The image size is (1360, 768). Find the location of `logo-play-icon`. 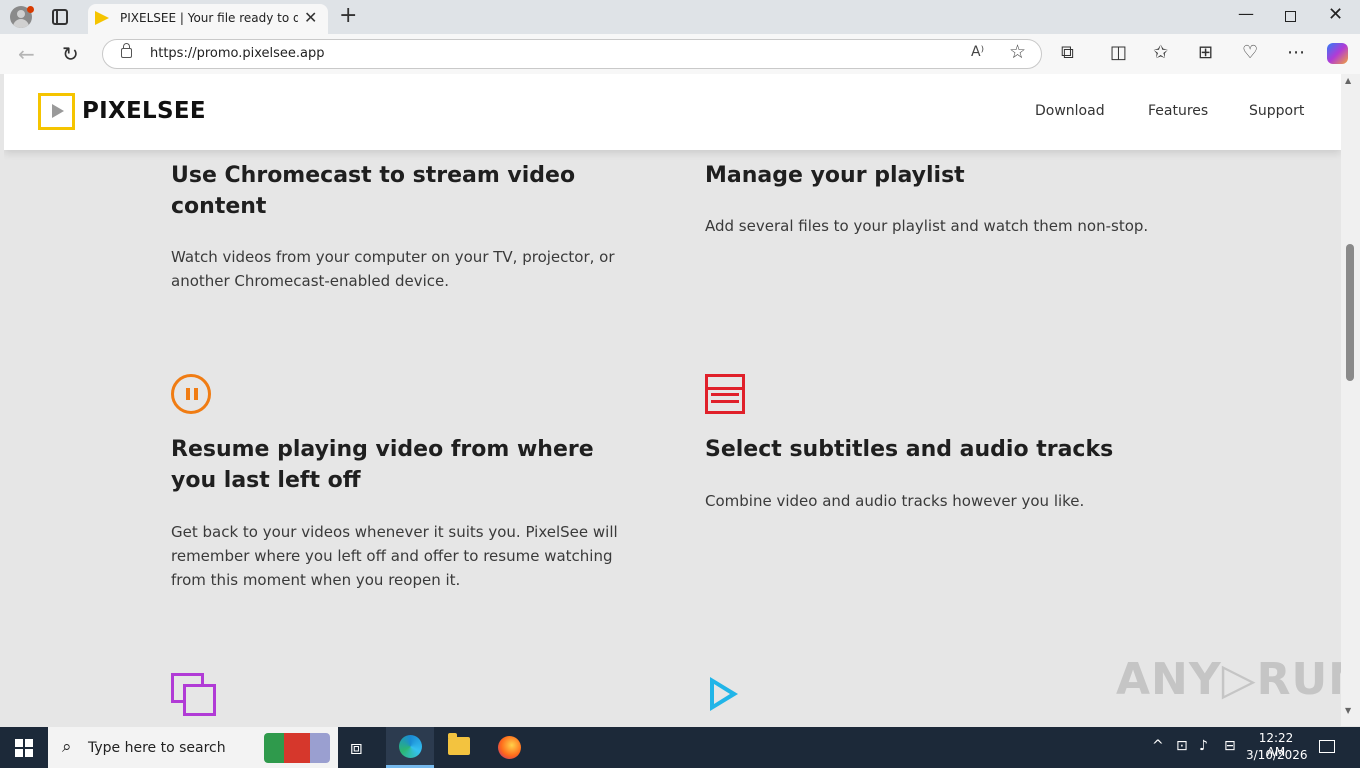

logo-play-icon is located at coordinates (58, 111).